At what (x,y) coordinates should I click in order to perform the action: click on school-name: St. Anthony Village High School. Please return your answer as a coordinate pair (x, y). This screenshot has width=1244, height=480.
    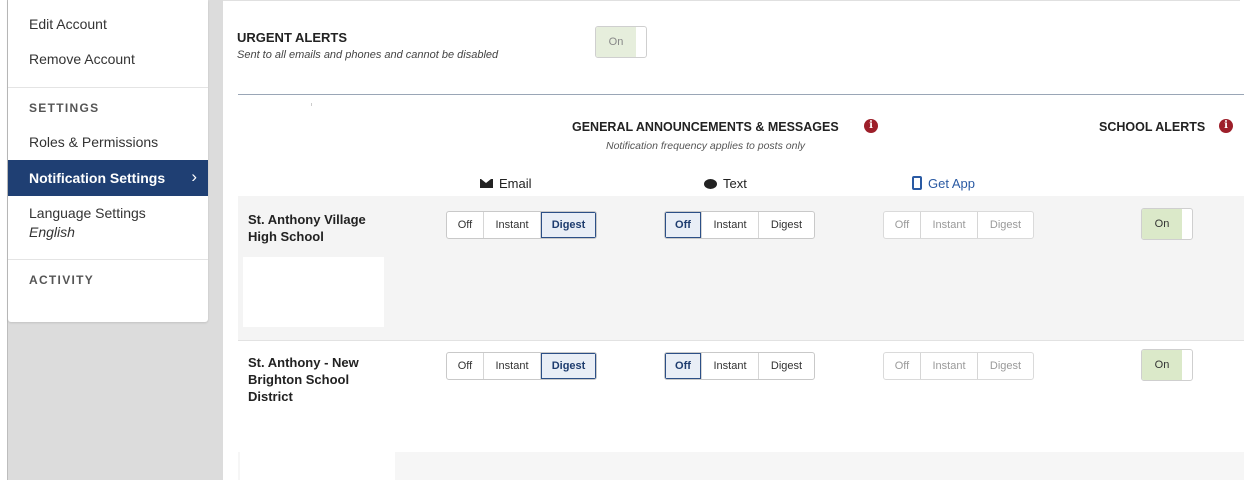
    Looking at the image, I should click on (307, 228).